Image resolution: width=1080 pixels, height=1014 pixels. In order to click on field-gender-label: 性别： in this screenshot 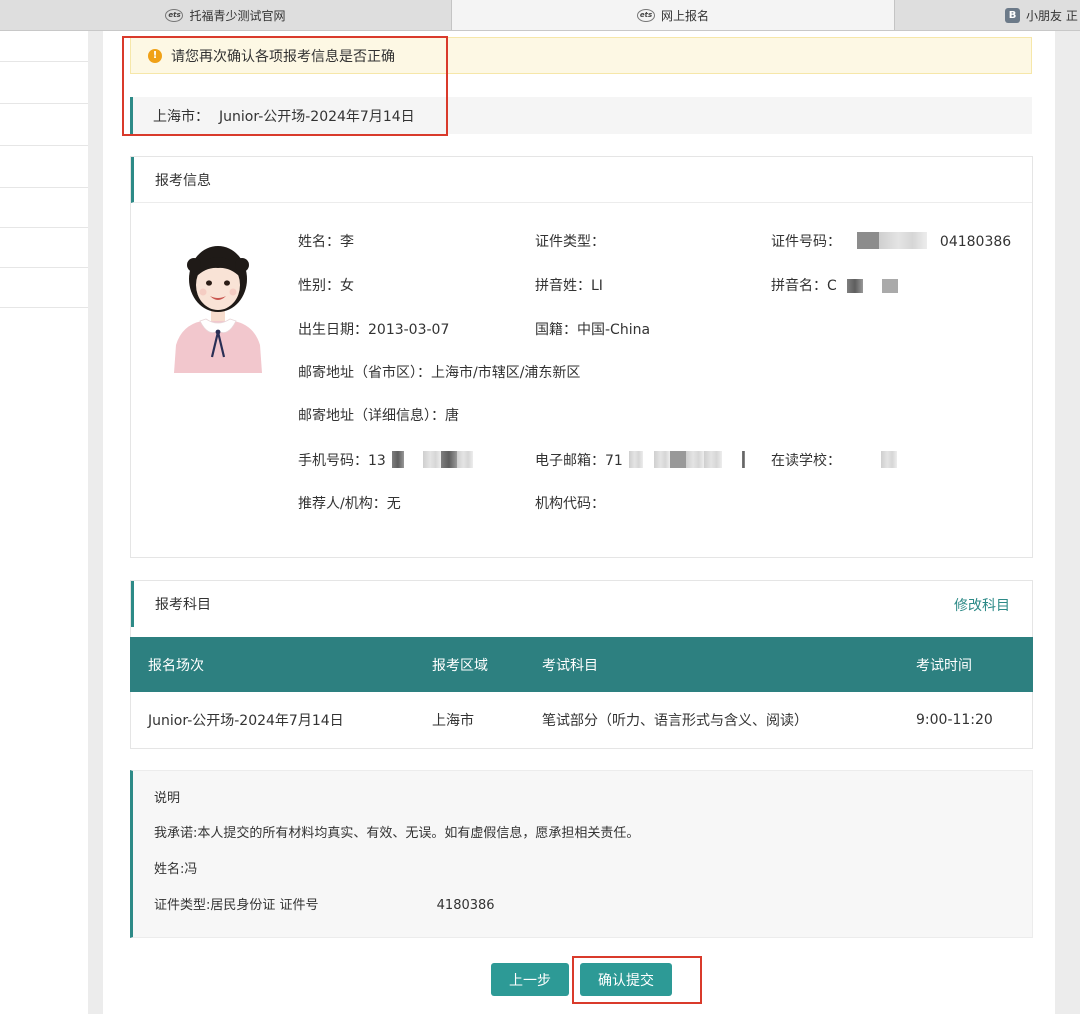, I will do `click(319, 286)`.